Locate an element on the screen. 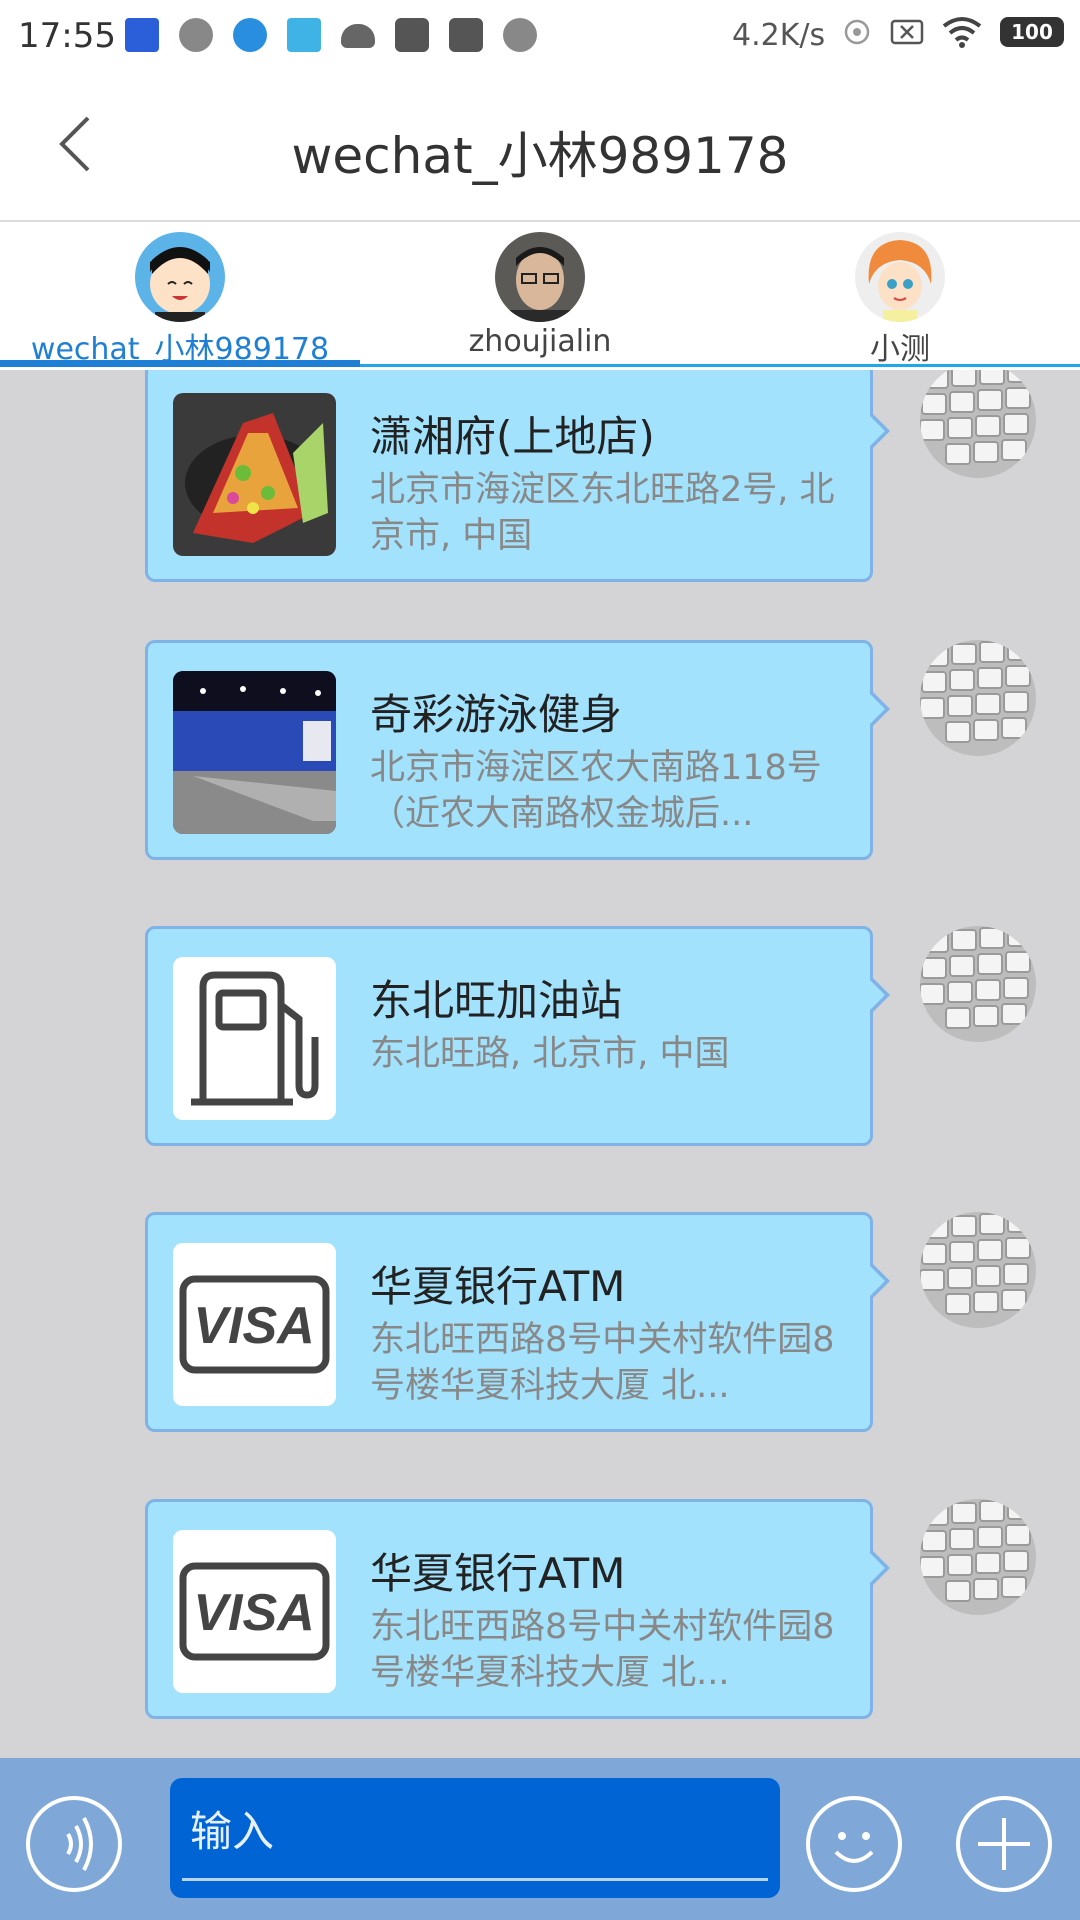 This screenshot has width=1080, height=1920. cloud-icon is located at coordinates (358, 36).